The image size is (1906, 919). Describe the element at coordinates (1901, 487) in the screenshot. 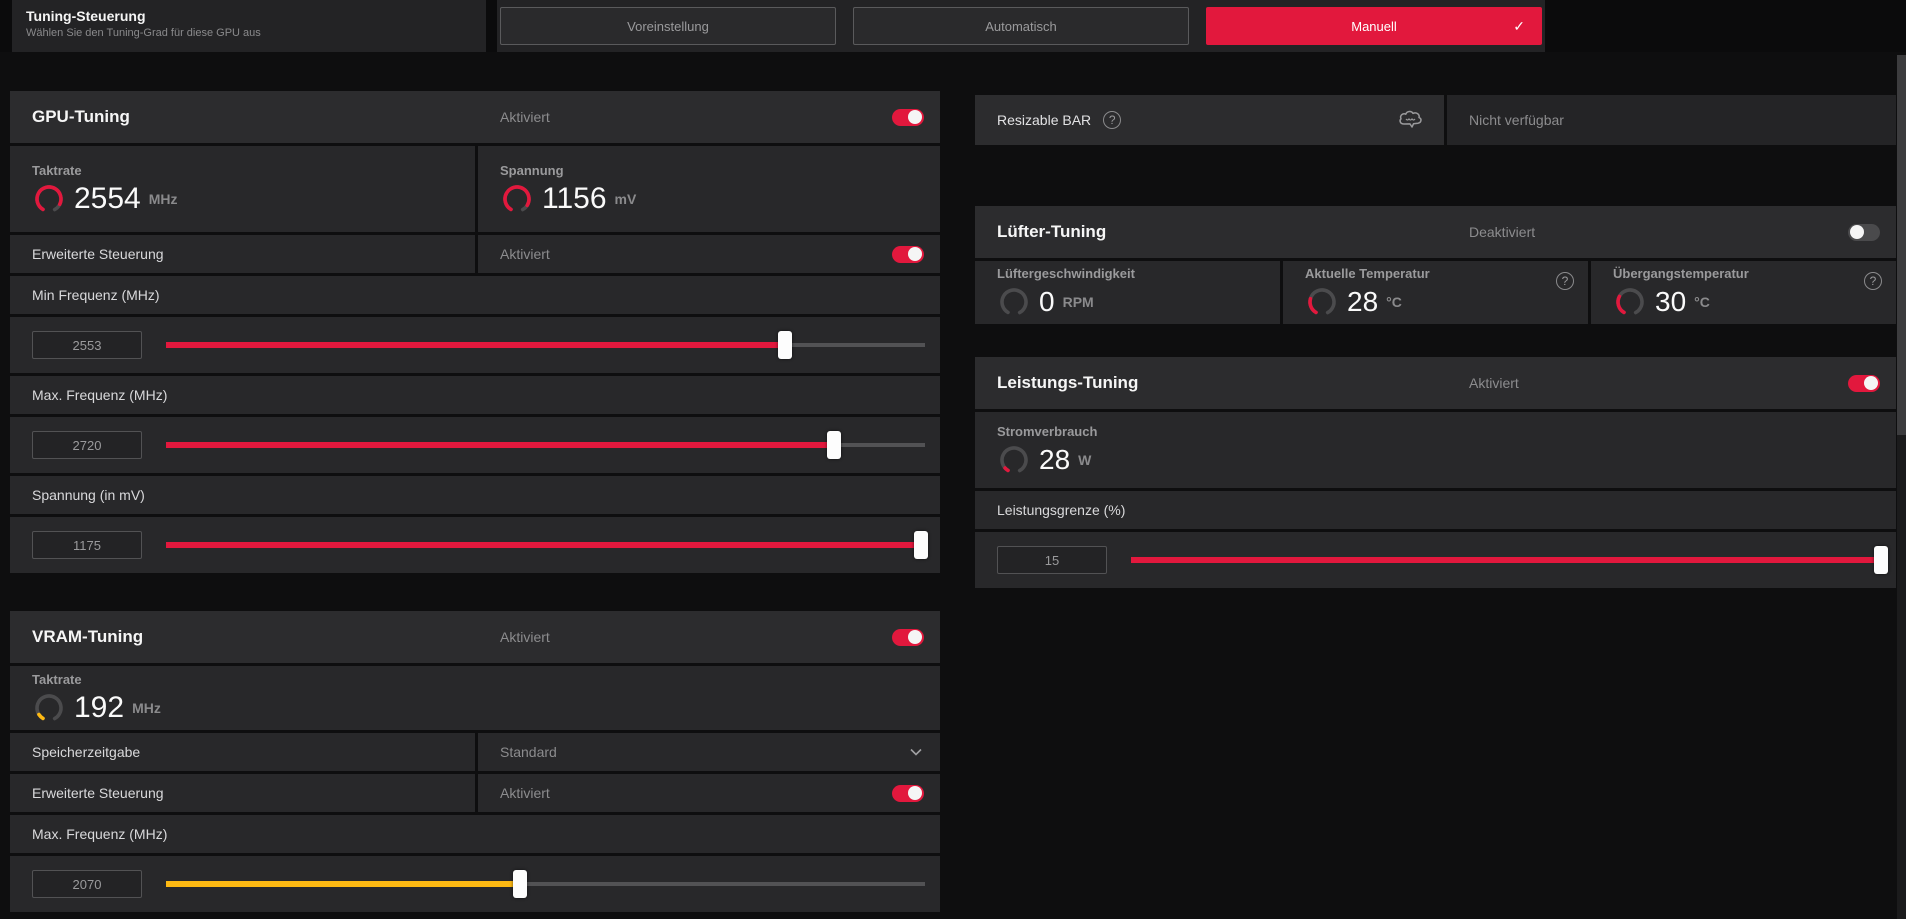

I see `scrollbar` at that location.